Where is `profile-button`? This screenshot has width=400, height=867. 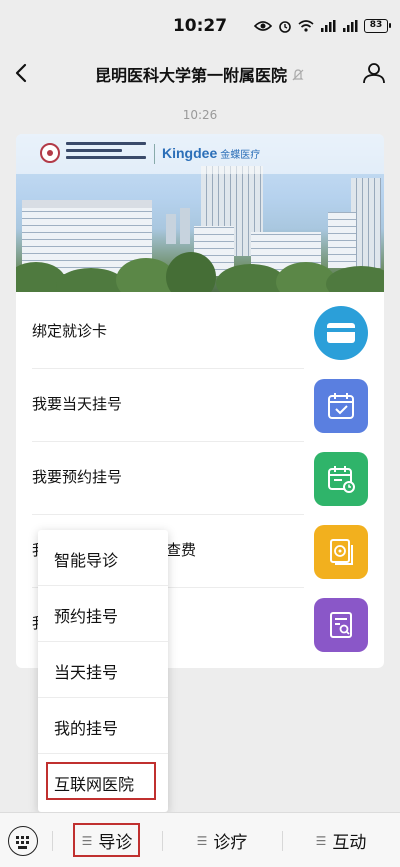 profile-button is located at coordinates (374, 73).